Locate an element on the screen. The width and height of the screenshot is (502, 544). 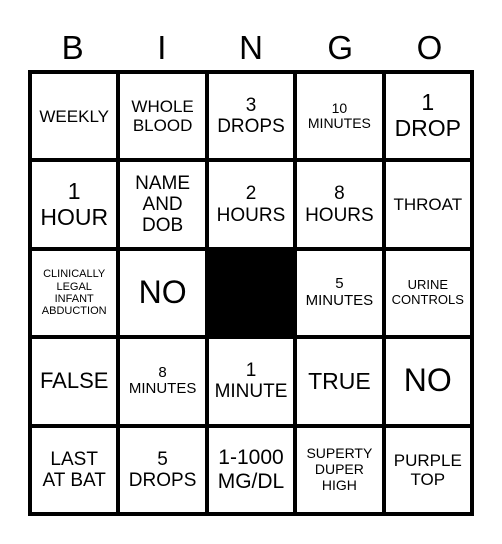
cell-text: THROAT is located at coordinates (428, 205).